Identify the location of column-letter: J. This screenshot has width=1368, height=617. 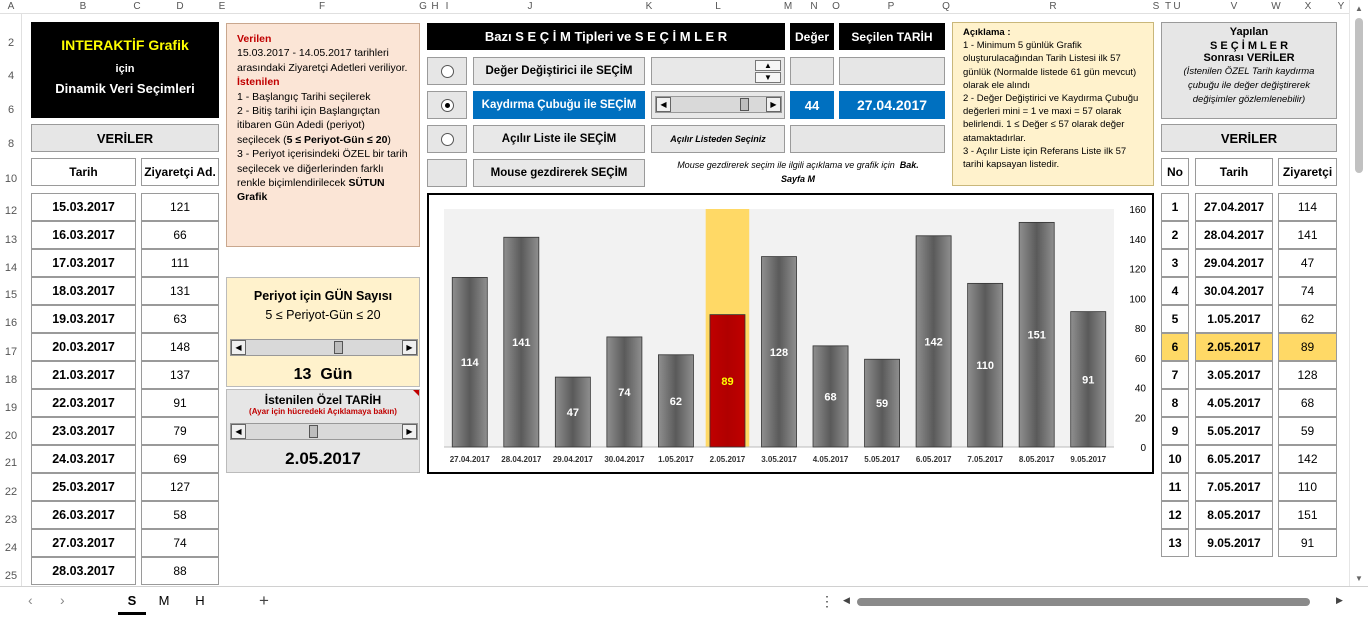
(530, 6).